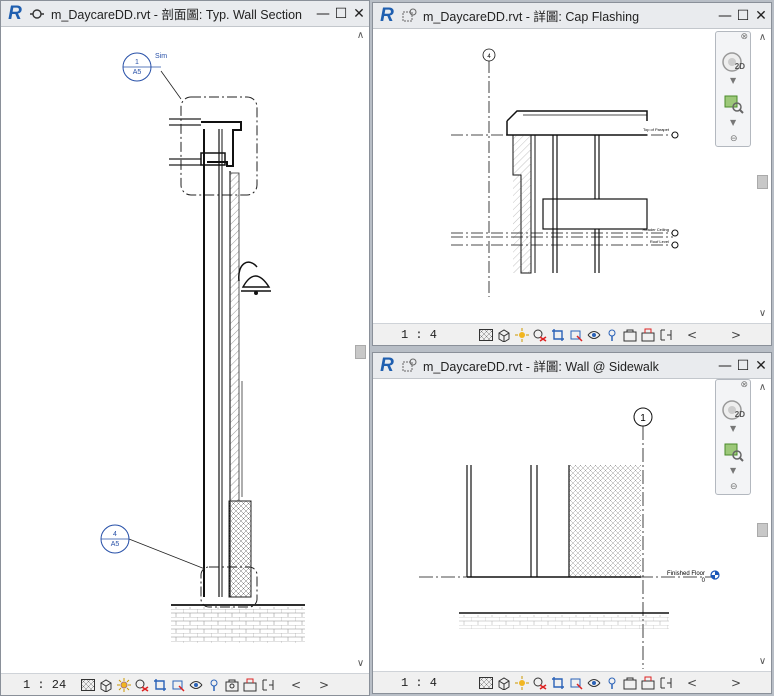 The image size is (774, 696). Describe the element at coordinates (137, 72) in the screenshot. I see `tag-sheet: A5` at that location.